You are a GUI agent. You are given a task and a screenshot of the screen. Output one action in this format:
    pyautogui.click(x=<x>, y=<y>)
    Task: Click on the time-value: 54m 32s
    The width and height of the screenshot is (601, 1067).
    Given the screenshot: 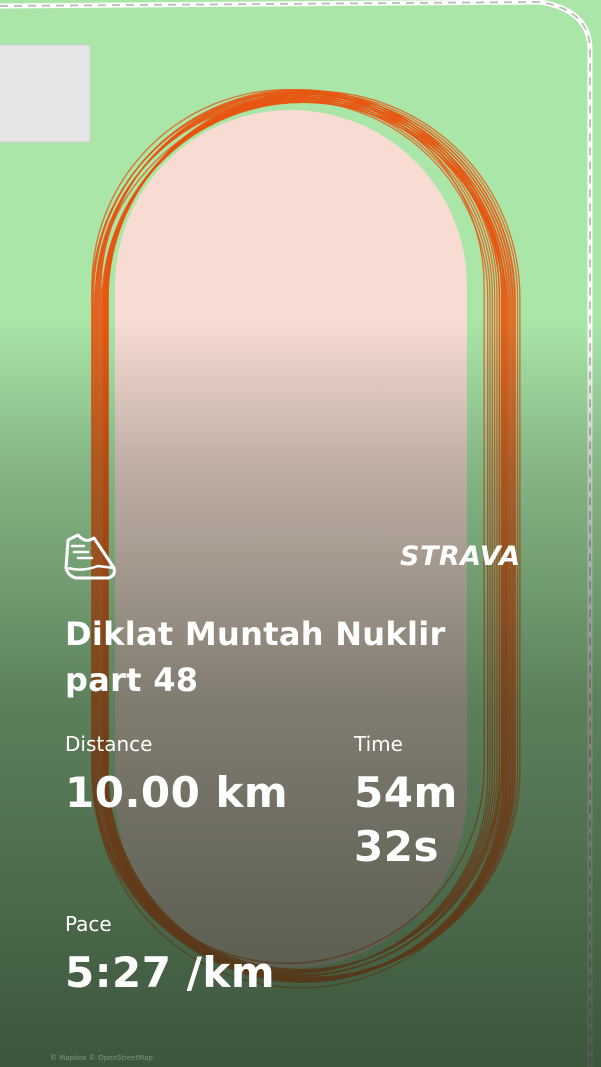 What is the action you would take?
    pyautogui.click(x=406, y=819)
    